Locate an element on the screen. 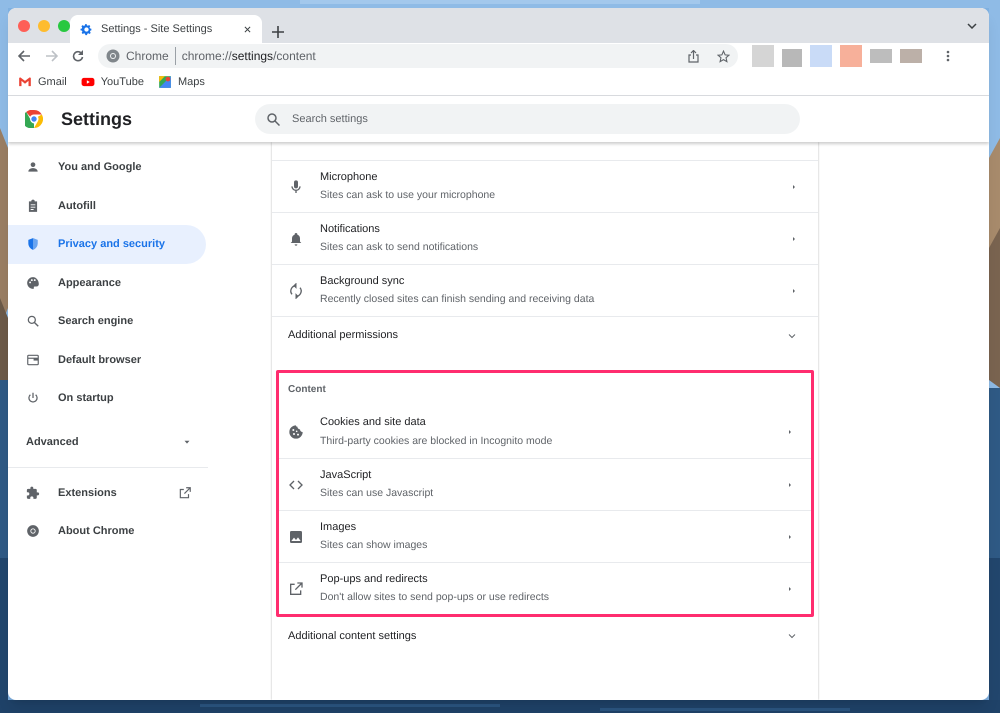  browser-tab: Settings - Site Settings is located at coordinates (166, 29).